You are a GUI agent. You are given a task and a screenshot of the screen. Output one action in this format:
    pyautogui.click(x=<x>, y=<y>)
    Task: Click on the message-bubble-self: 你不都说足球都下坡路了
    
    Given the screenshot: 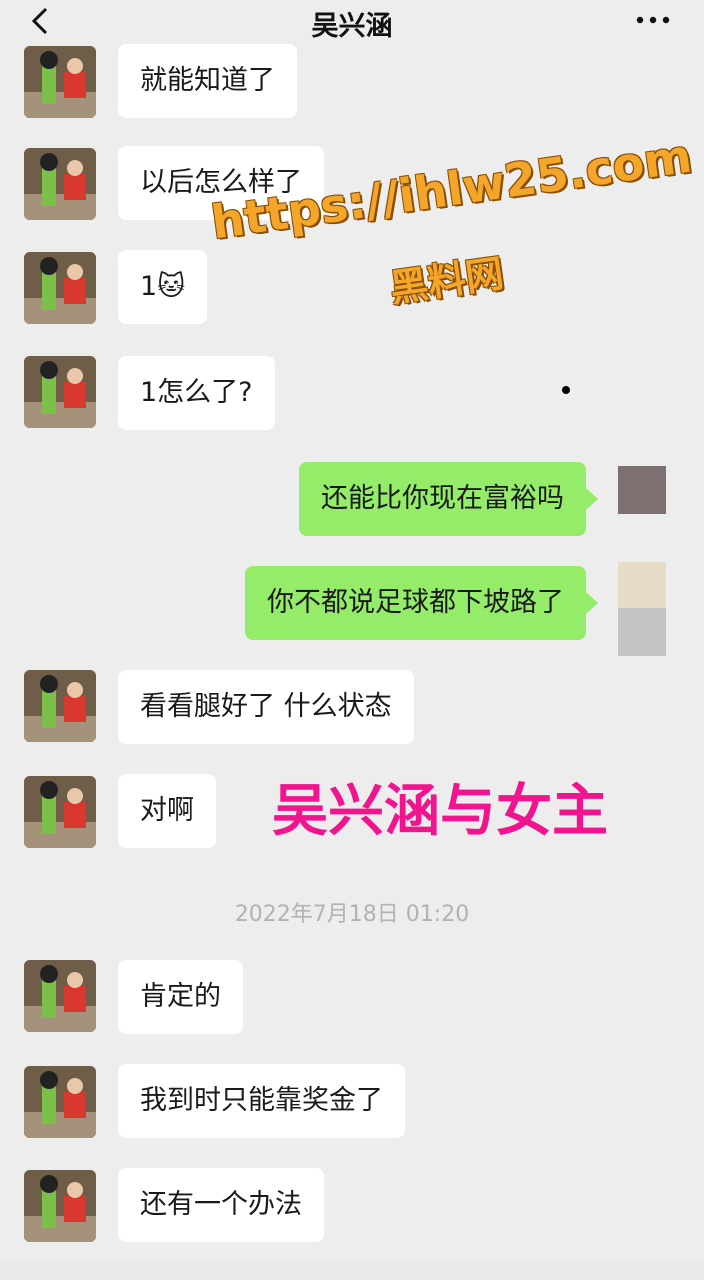 What is the action you would take?
    pyautogui.click(x=421, y=603)
    